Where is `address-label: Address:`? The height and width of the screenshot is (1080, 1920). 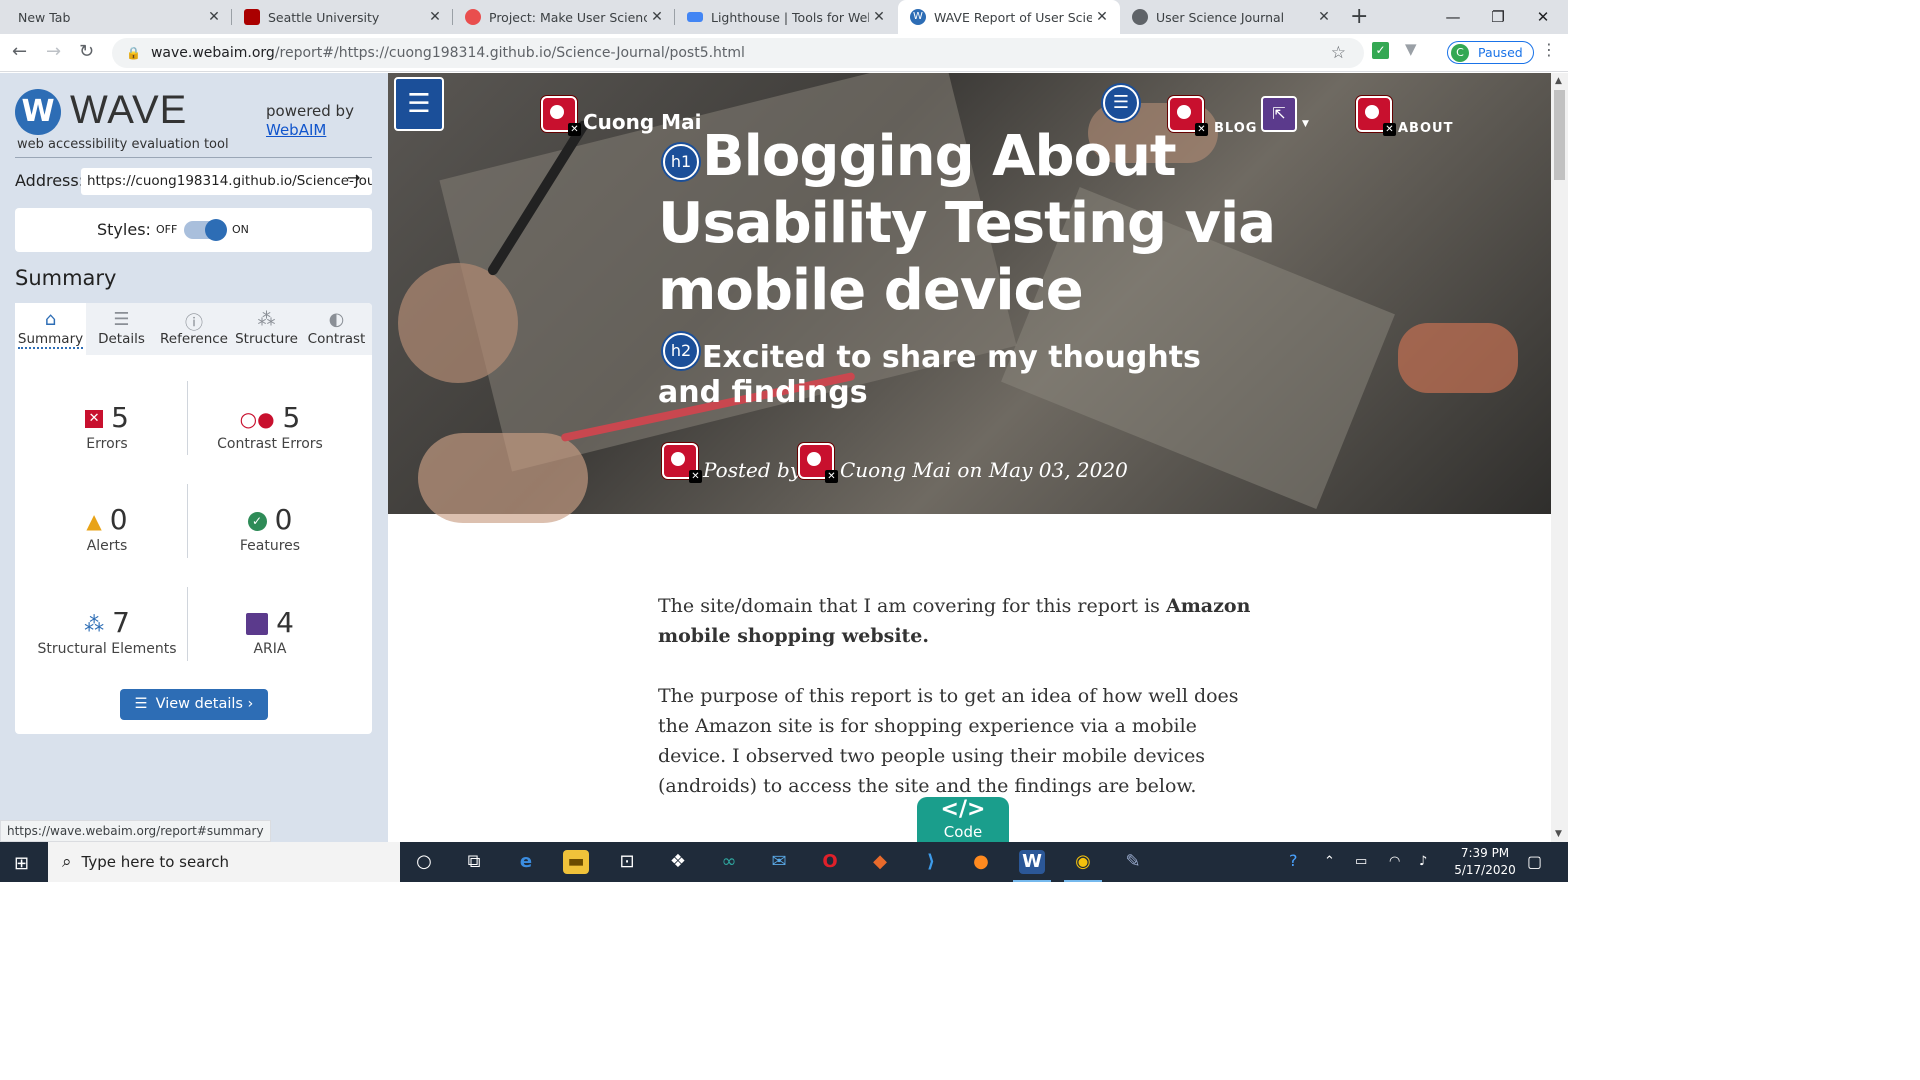 address-label: Address: is located at coordinates (50, 180).